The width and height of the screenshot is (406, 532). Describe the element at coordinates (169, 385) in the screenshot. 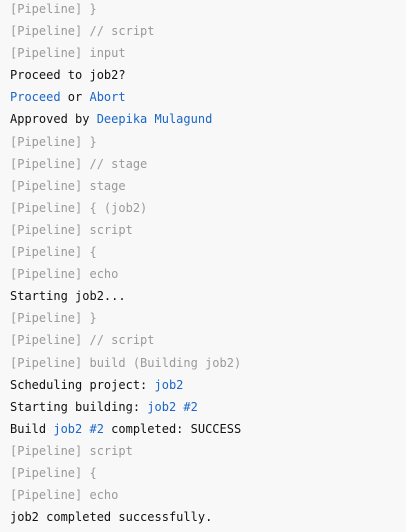

I see `project-link: job2` at that location.